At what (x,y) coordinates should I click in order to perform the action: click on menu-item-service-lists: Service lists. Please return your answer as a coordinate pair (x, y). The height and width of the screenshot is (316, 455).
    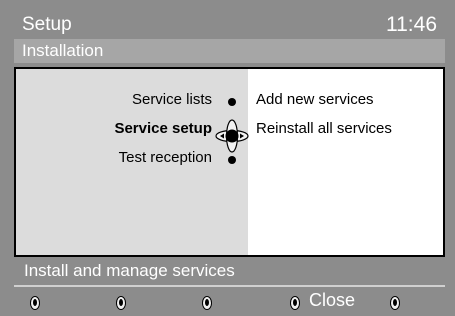
    Looking at the image, I should click on (172, 99).